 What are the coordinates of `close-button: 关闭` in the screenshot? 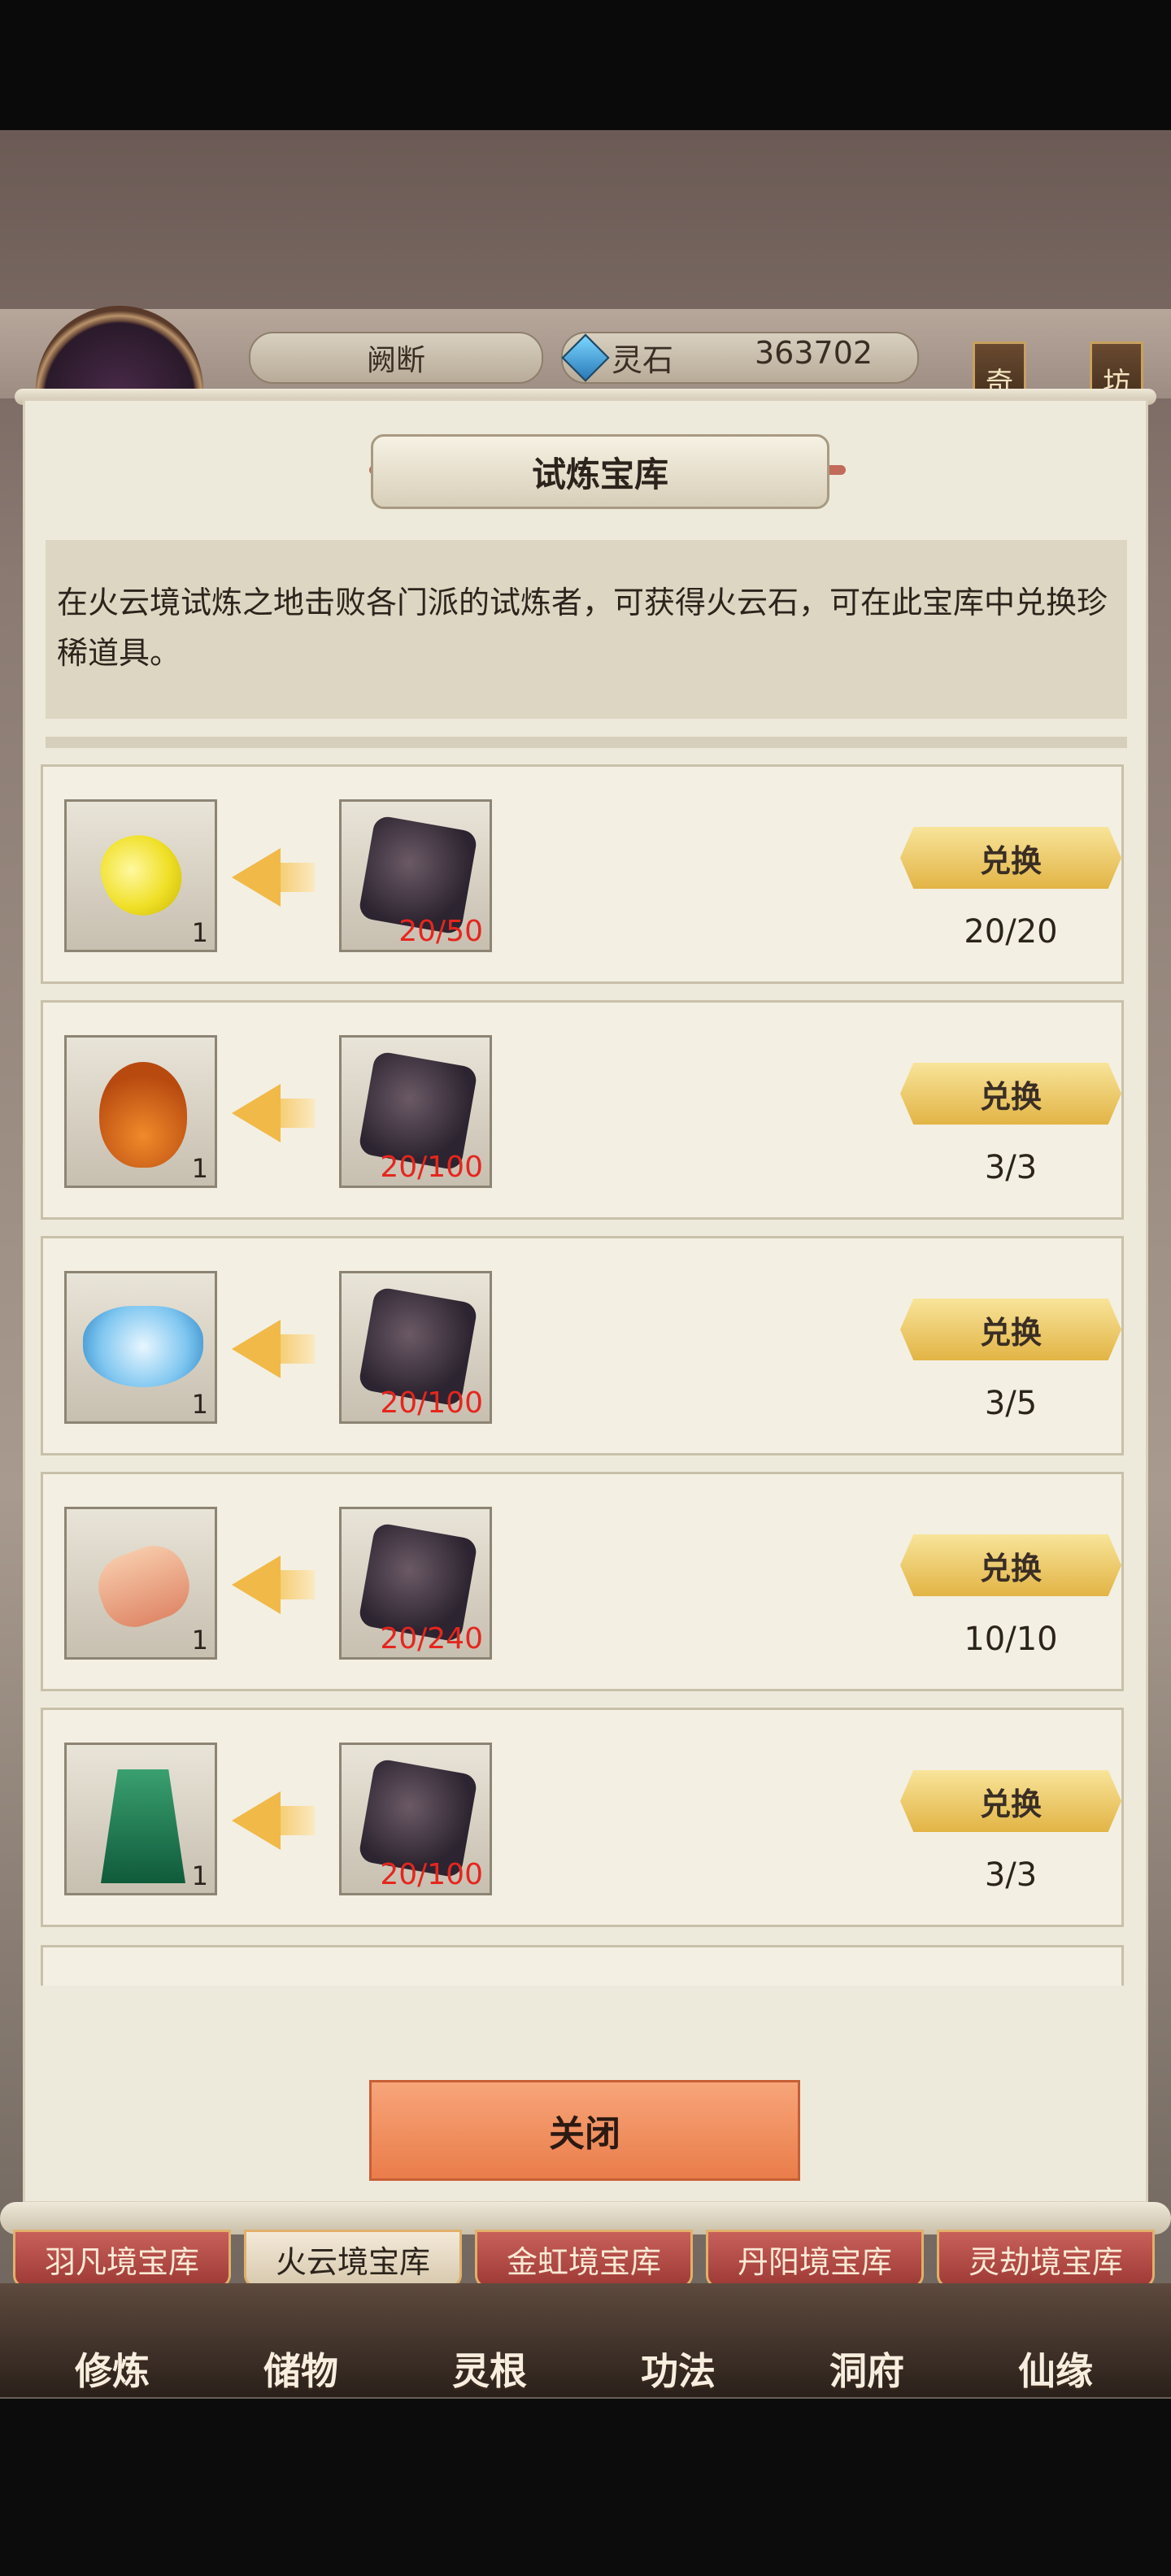 It's located at (584, 2131).